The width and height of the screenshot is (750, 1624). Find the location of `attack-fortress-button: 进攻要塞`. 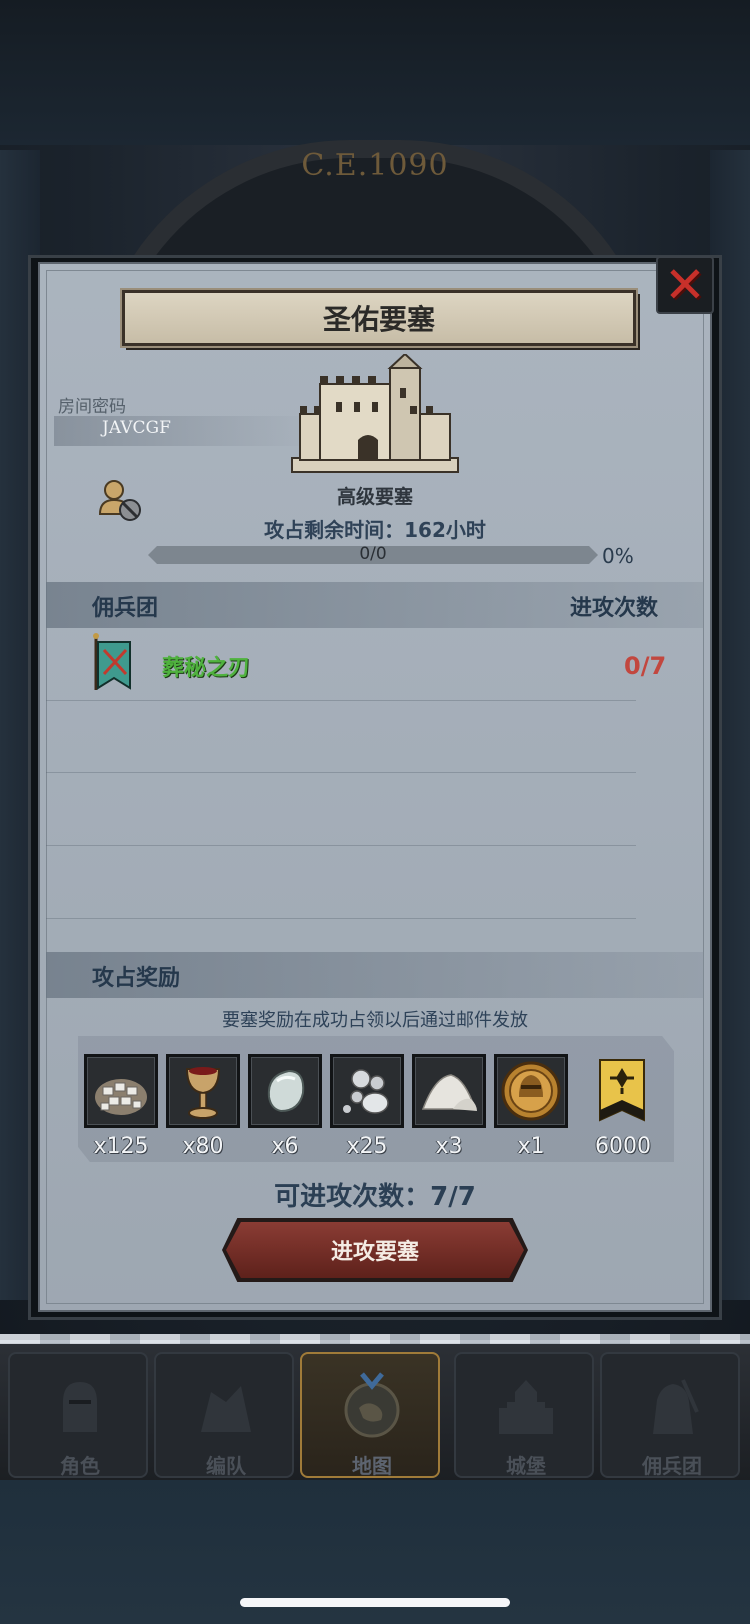

attack-fortress-button: 进攻要塞 is located at coordinates (375, 1250).